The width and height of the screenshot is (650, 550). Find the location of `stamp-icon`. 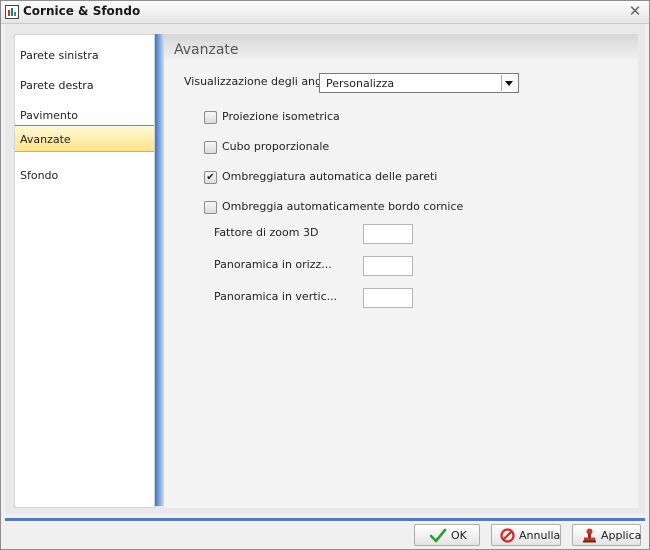

stamp-icon is located at coordinates (589, 535).